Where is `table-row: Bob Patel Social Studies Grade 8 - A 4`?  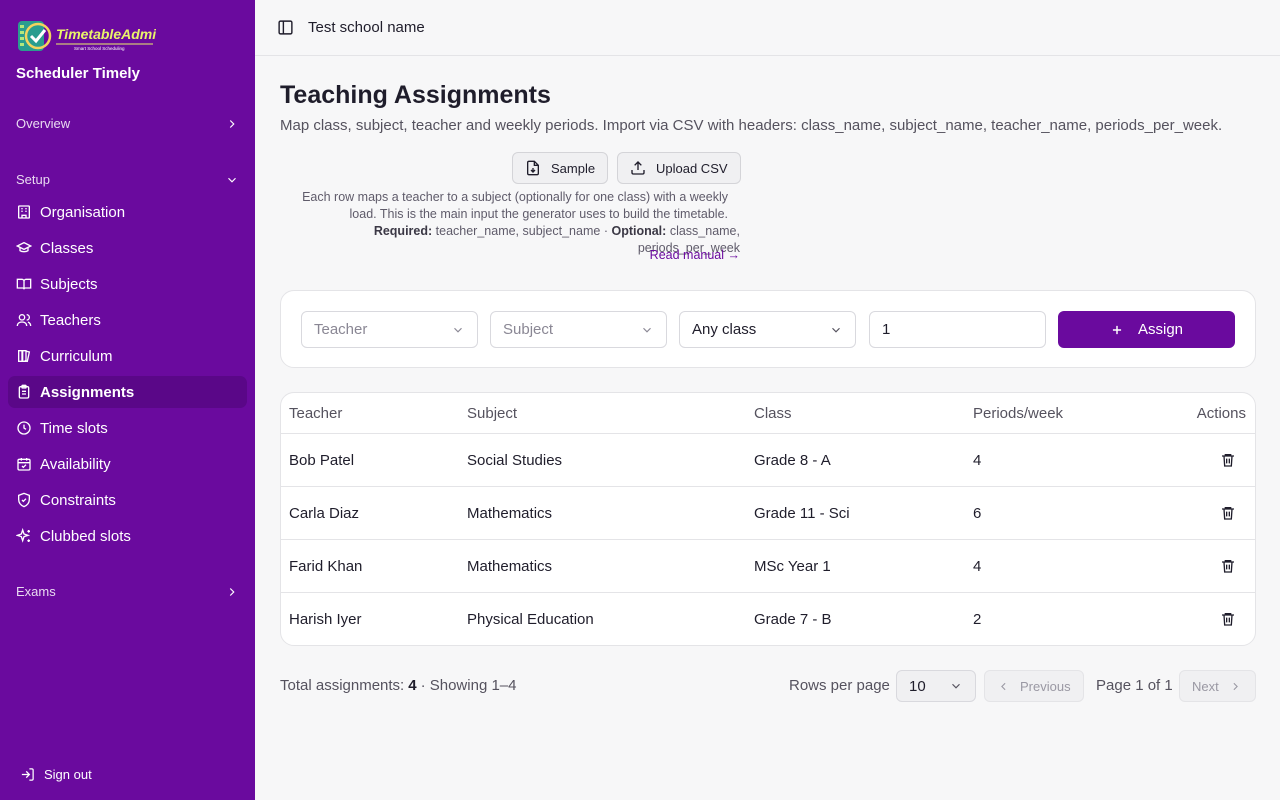
table-row: Bob Patel Social Studies Grade 8 - A 4 is located at coordinates (768, 460).